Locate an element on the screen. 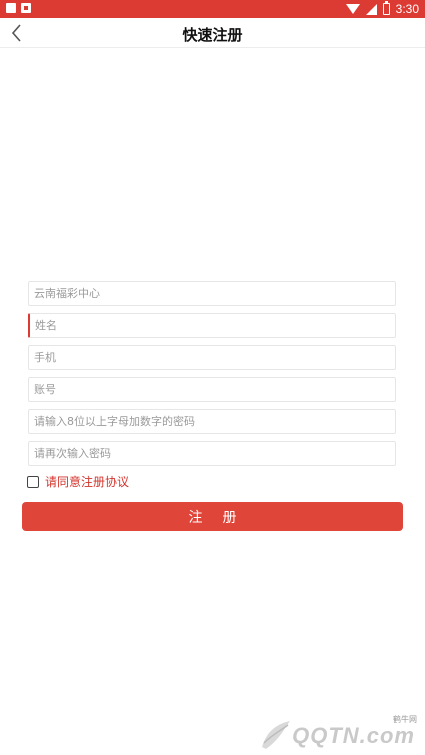  page-title: 快速注册 is located at coordinates (212, 35).